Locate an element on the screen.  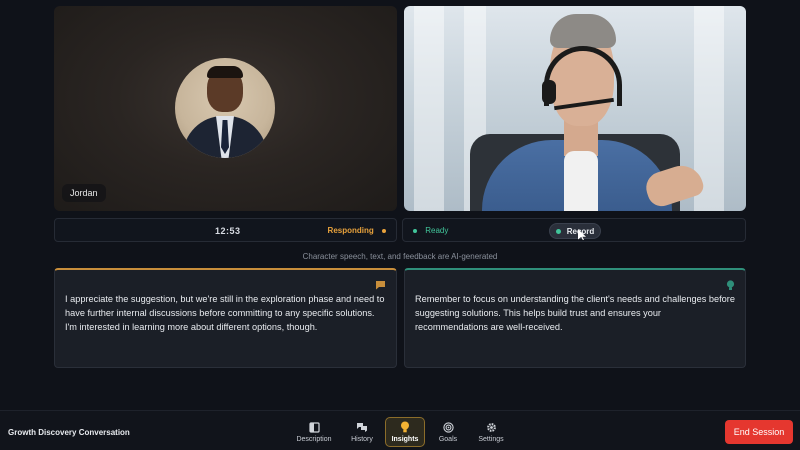
responding-dot-icon is located at coordinates (384, 230).